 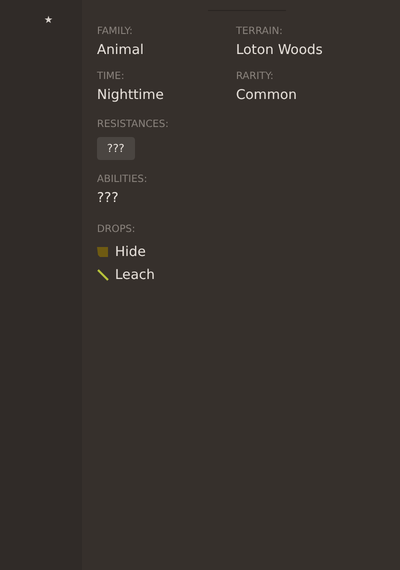 I want to click on hide-icon, so click(x=103, y=252).